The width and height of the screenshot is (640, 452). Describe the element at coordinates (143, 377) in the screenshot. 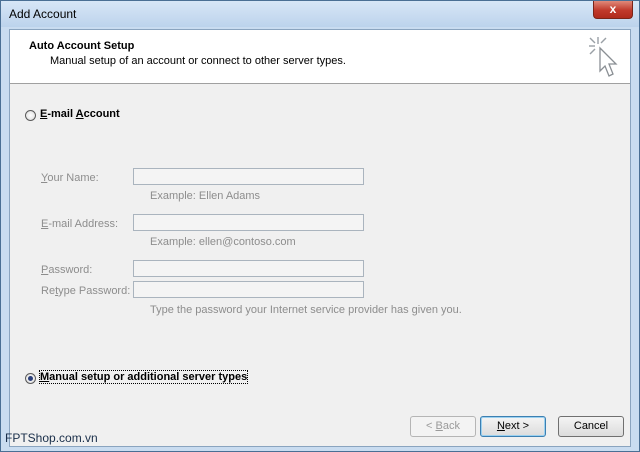

I see `manual-setup-label: Manual setup or additional server types` at that location.